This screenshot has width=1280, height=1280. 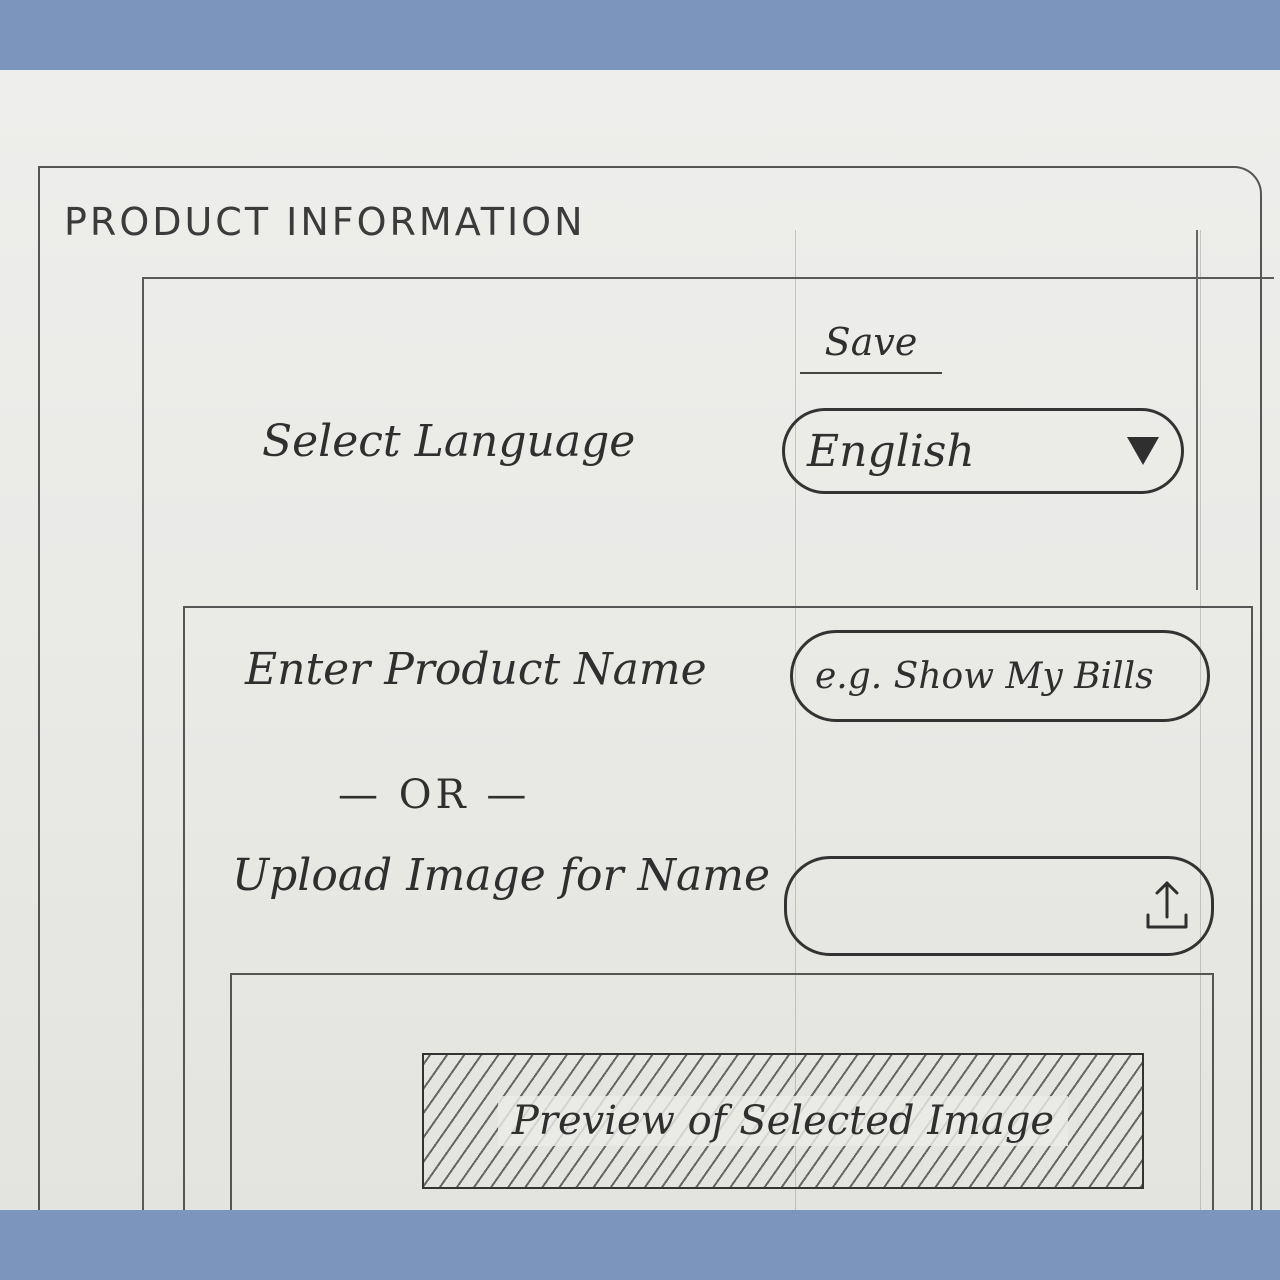 What do you see at coordinates (501, 875) in the screenshot?
I see `upload-label: Upload Image for Name` at bounding box center [501, 875].